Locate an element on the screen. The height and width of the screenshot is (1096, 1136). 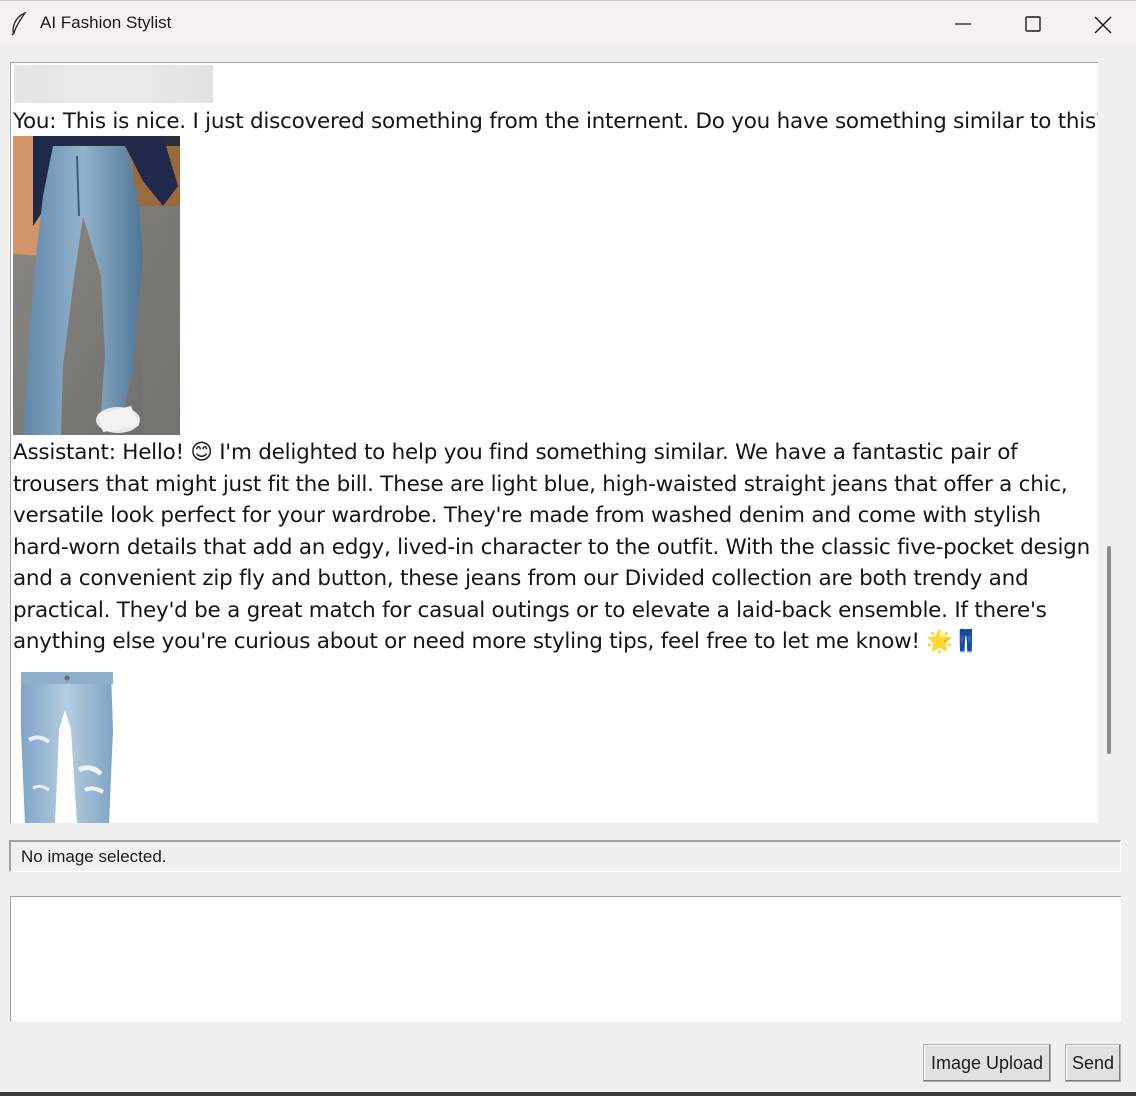
previous-image-placeholder is located at coordinates (113, 84).